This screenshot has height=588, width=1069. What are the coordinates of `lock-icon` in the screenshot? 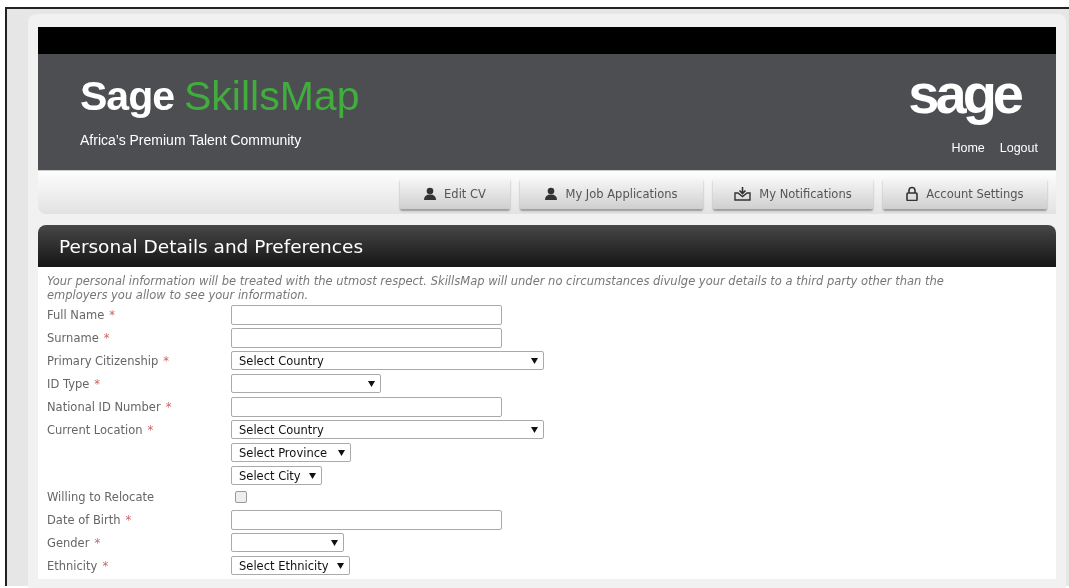 It's located at (912, 193).